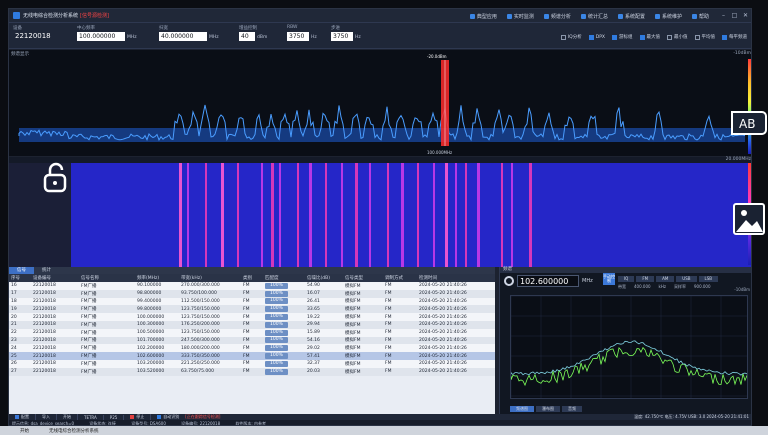  Describe the element at coordinates (563, 37) in the screenshot. I see `iq-checkbox` at that location.